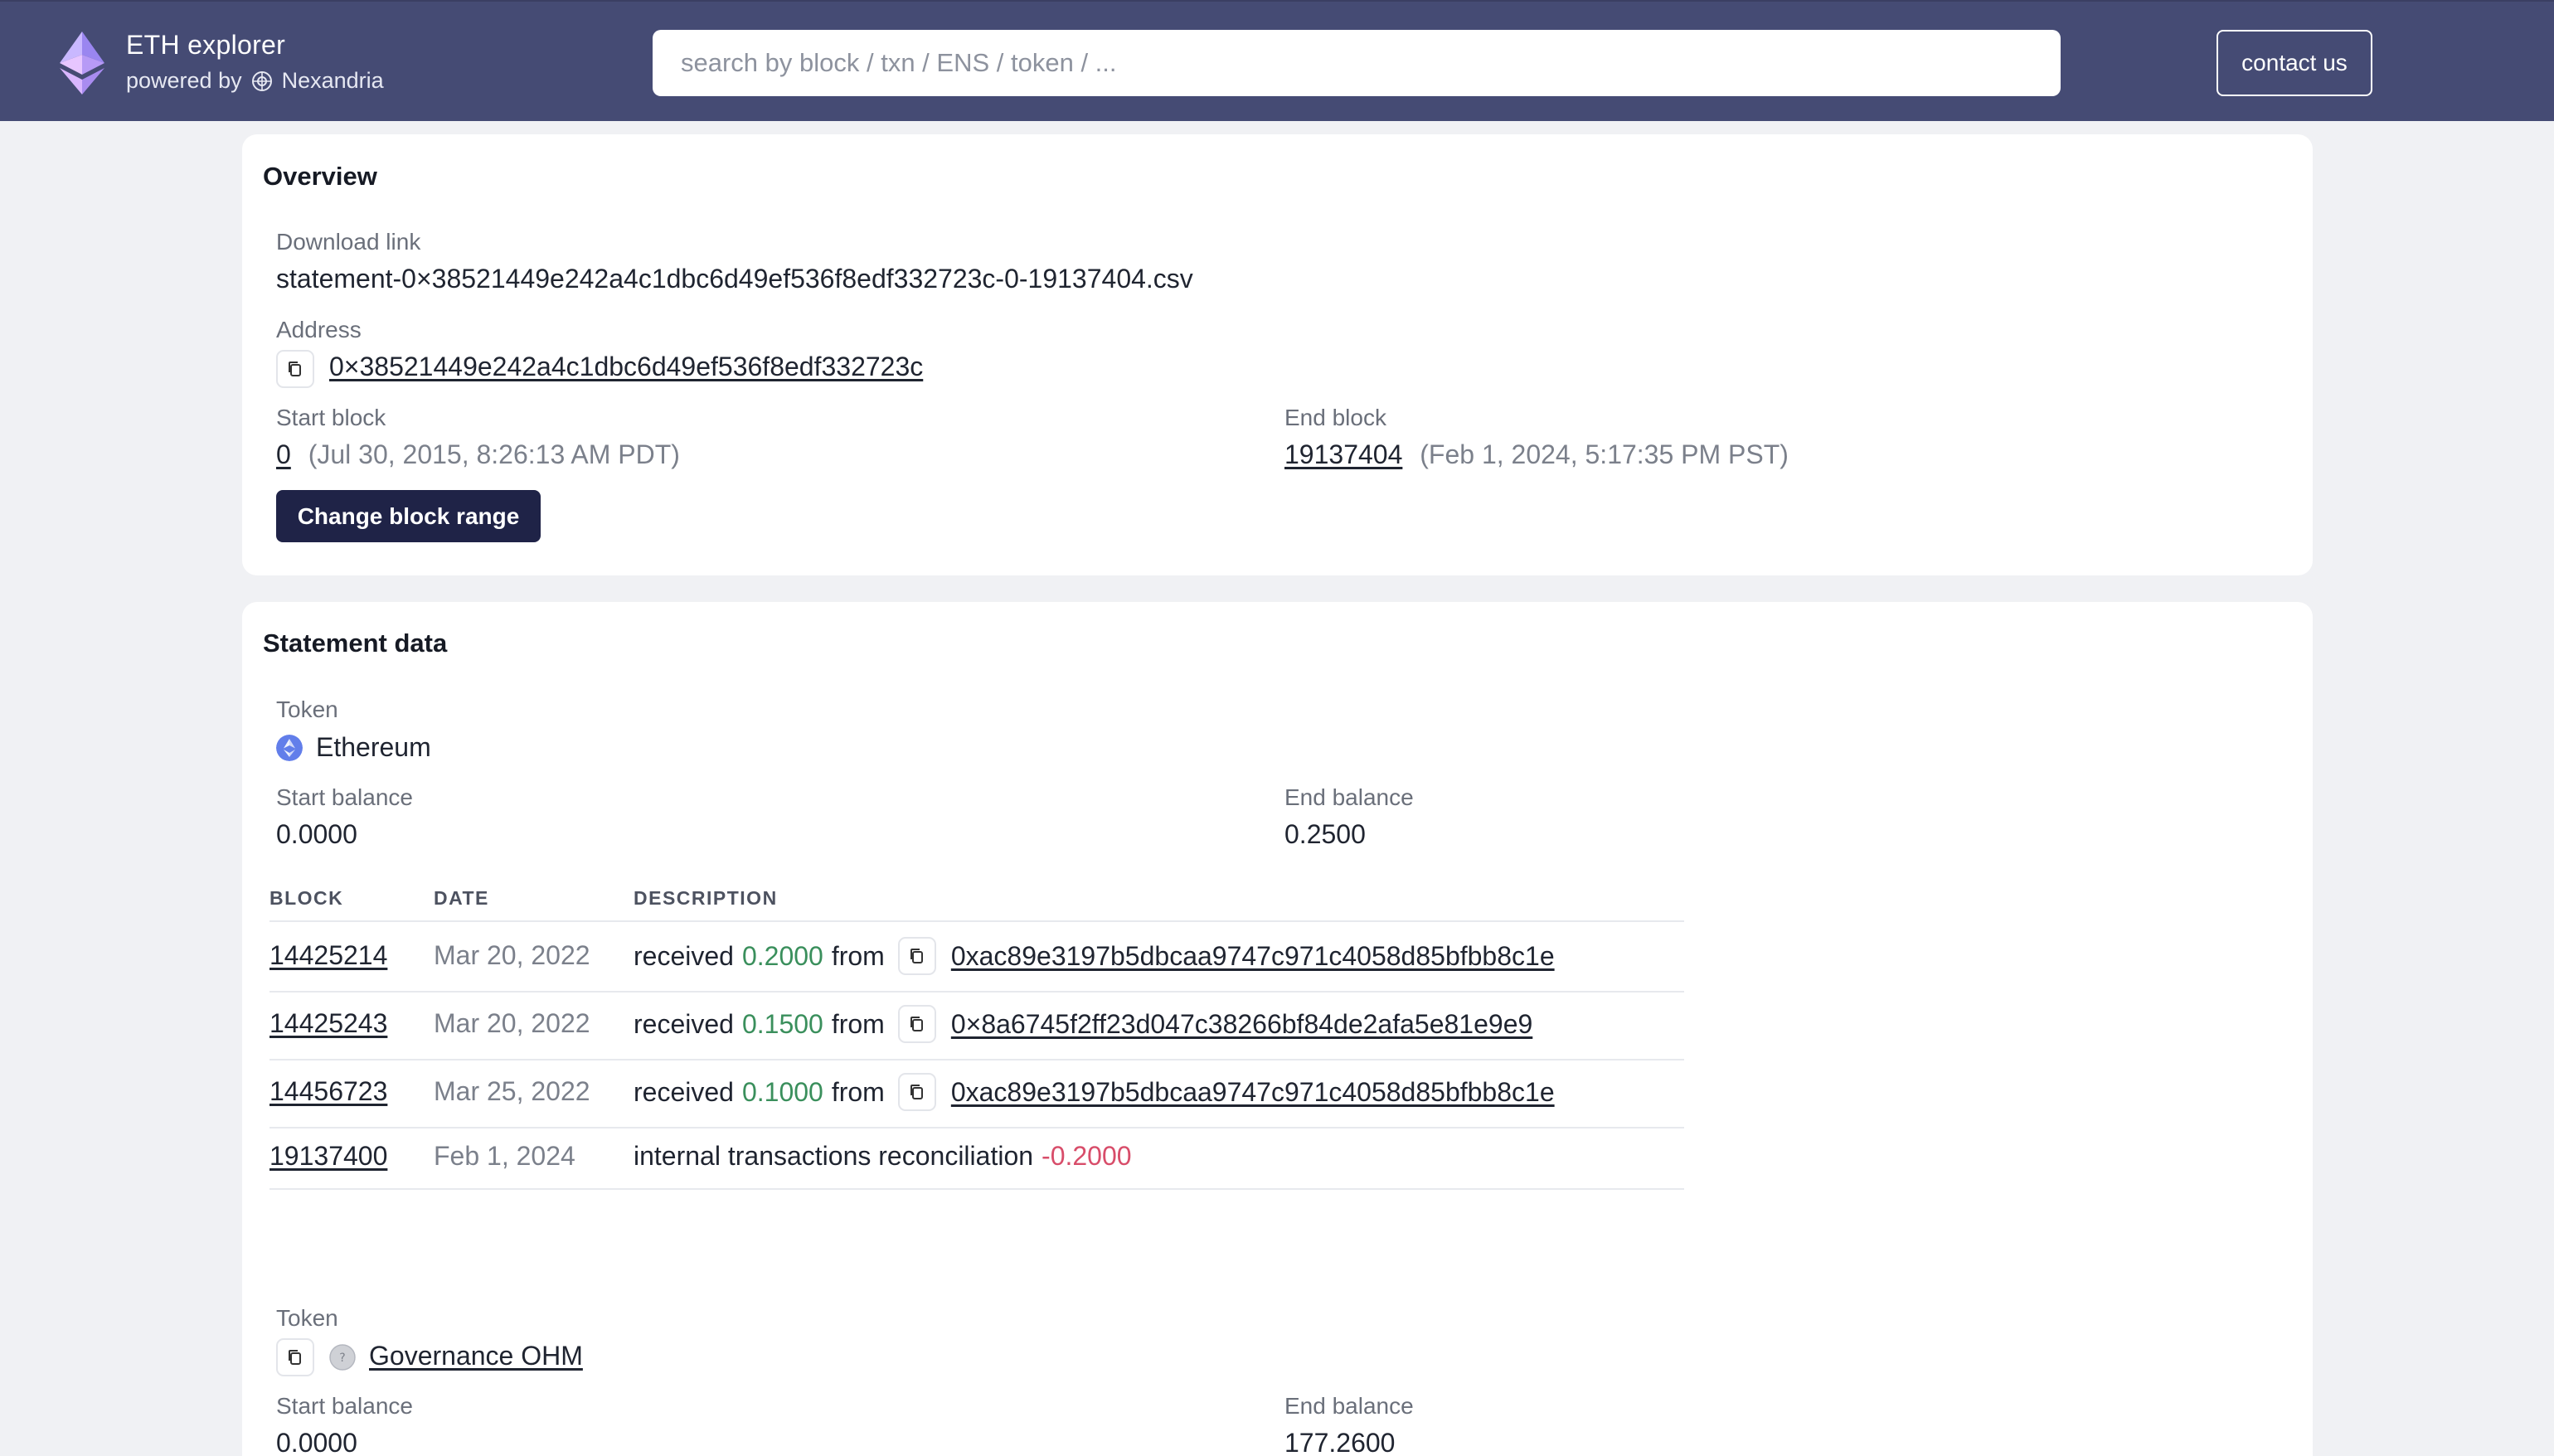 This screenshot has height=1456, width=2554. I want to click on start-block-link: 0, so click(283, 454).